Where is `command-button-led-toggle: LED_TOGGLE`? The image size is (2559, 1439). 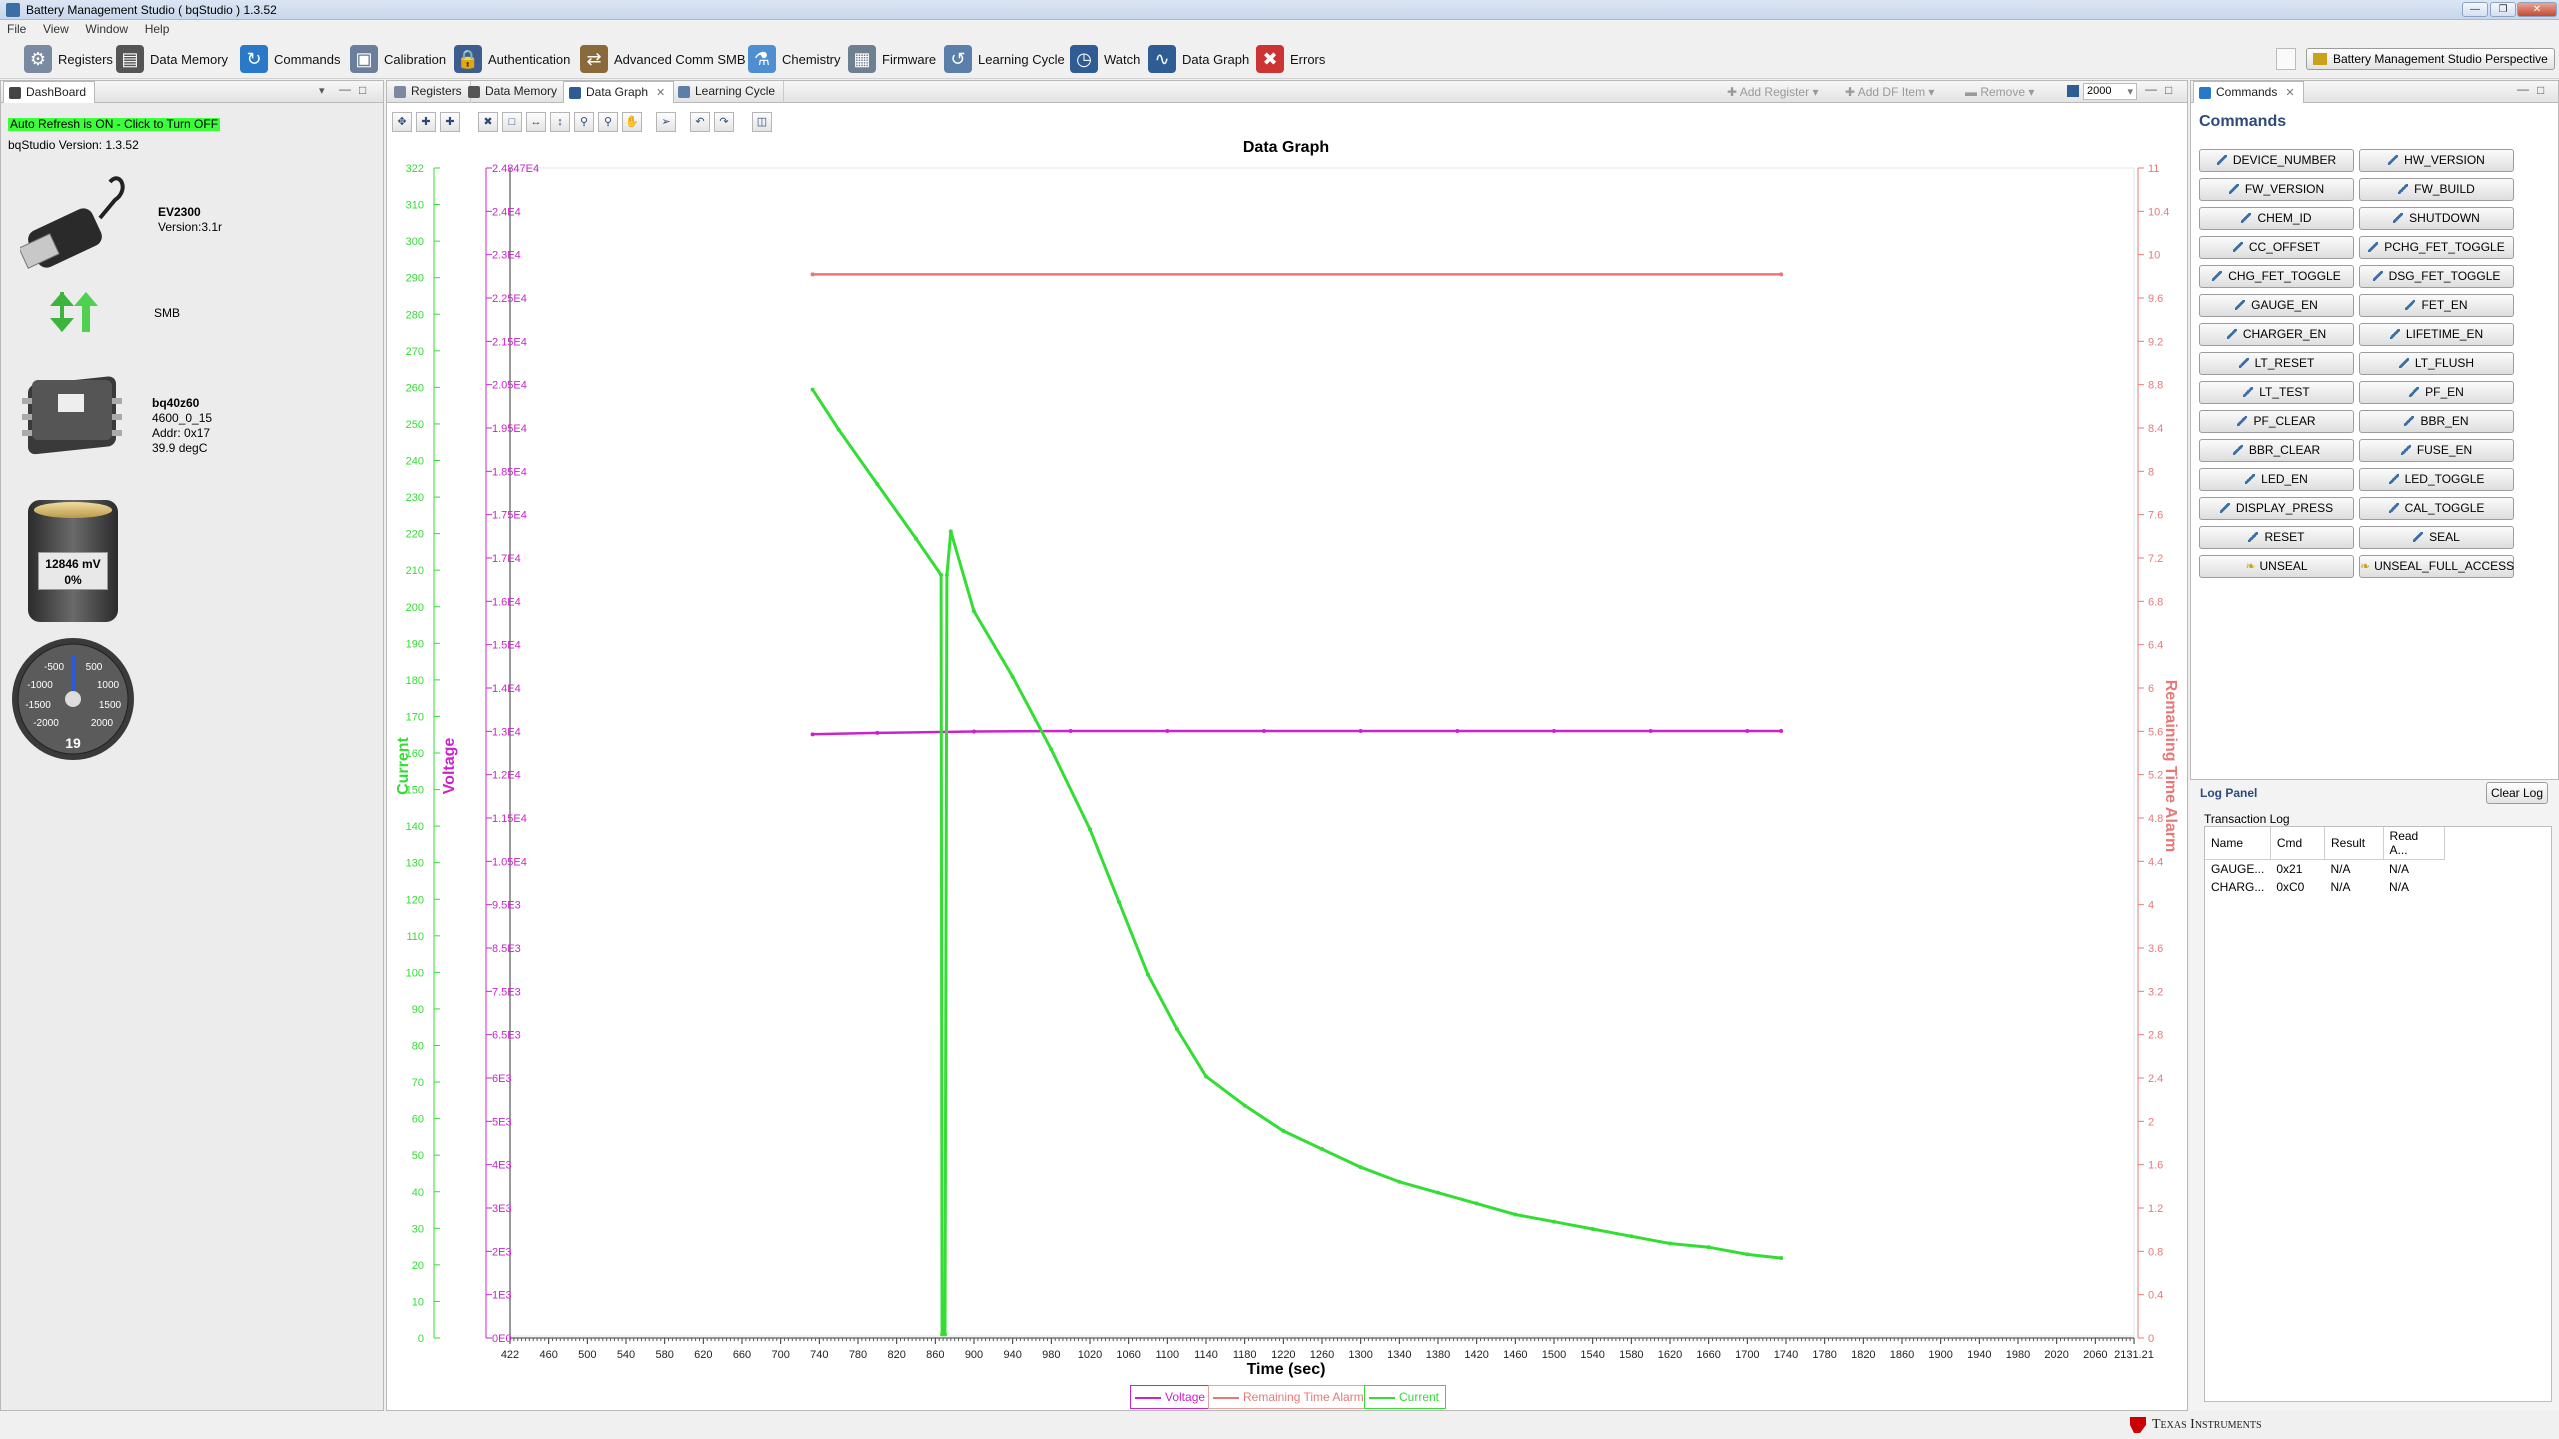
command-button-led-toggle: LED_TOGGLE is located at coordinates (2436, 479).